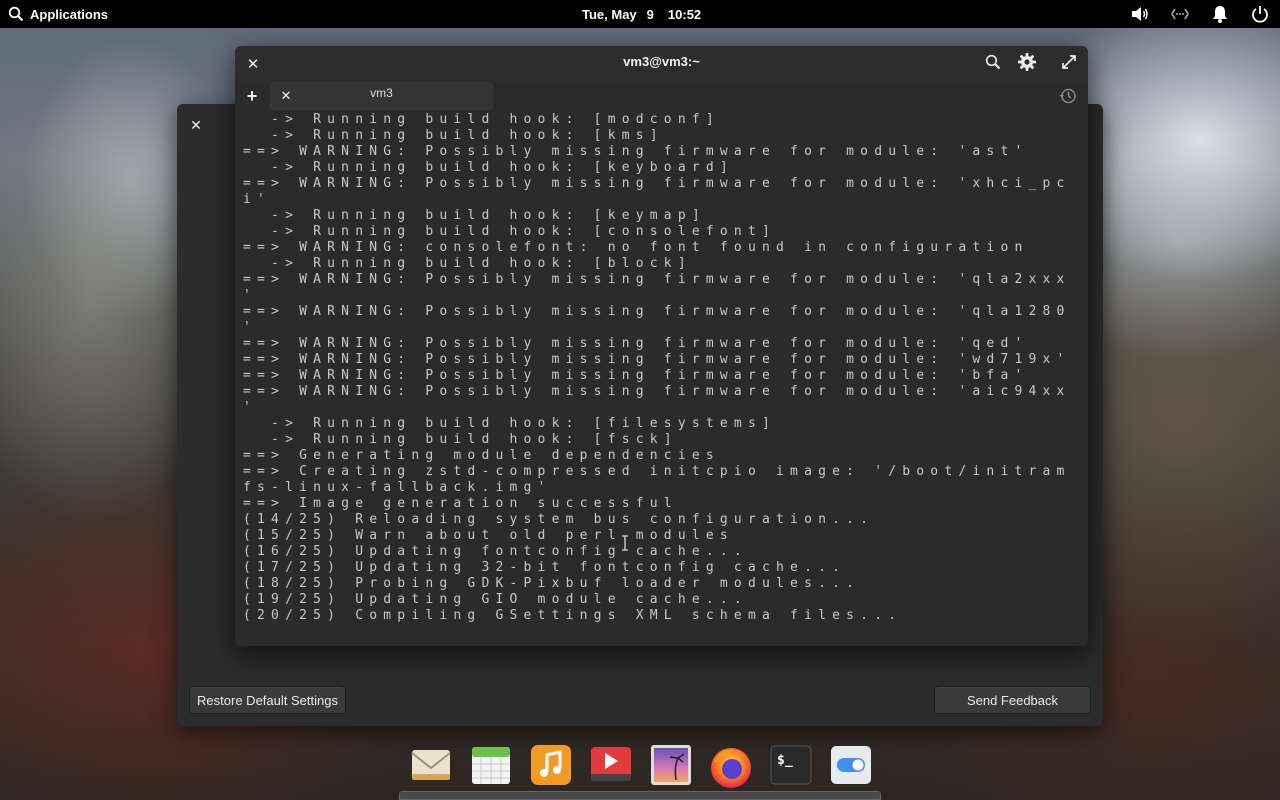 The width and height of the screenshot is (1280, 800). Describe the element at coordinates (551, 765) in the screenshot. I see `music-icon` at that location.